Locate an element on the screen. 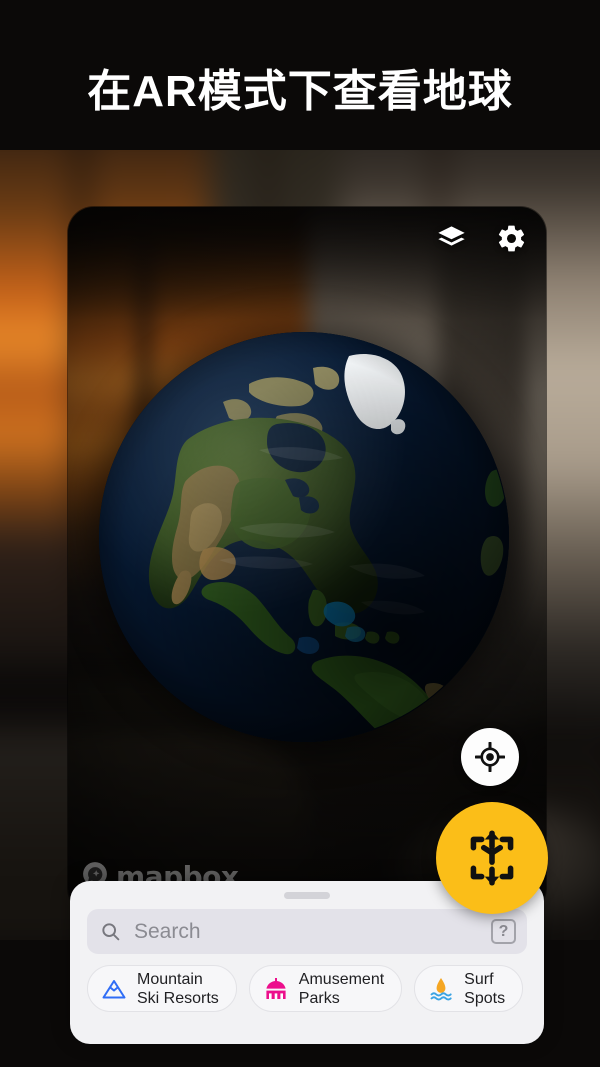 The height and width of the screenshot is (1067, 600). ar-cube-icon is located at coordinates (492, 858).